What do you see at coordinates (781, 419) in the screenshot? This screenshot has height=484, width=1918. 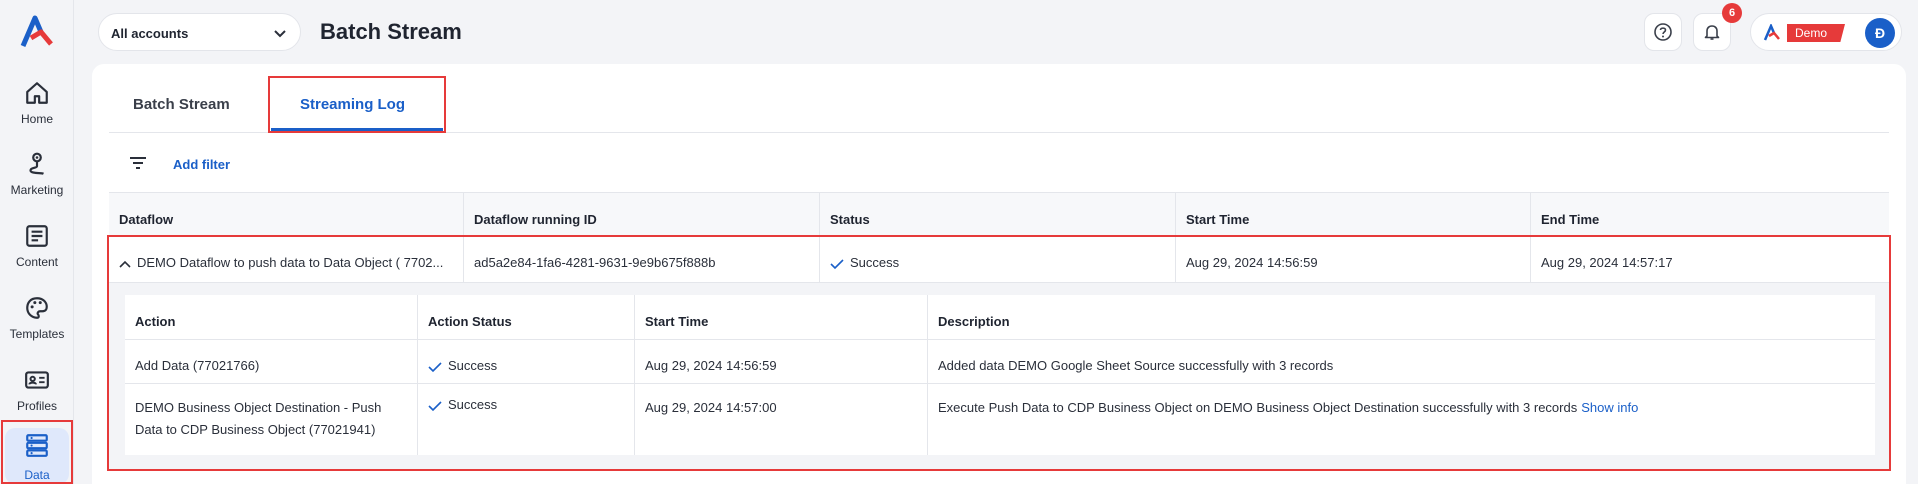 I see `action-start-time: Aug 29, 2024 14:57:00` at bounding box center [781, 419].